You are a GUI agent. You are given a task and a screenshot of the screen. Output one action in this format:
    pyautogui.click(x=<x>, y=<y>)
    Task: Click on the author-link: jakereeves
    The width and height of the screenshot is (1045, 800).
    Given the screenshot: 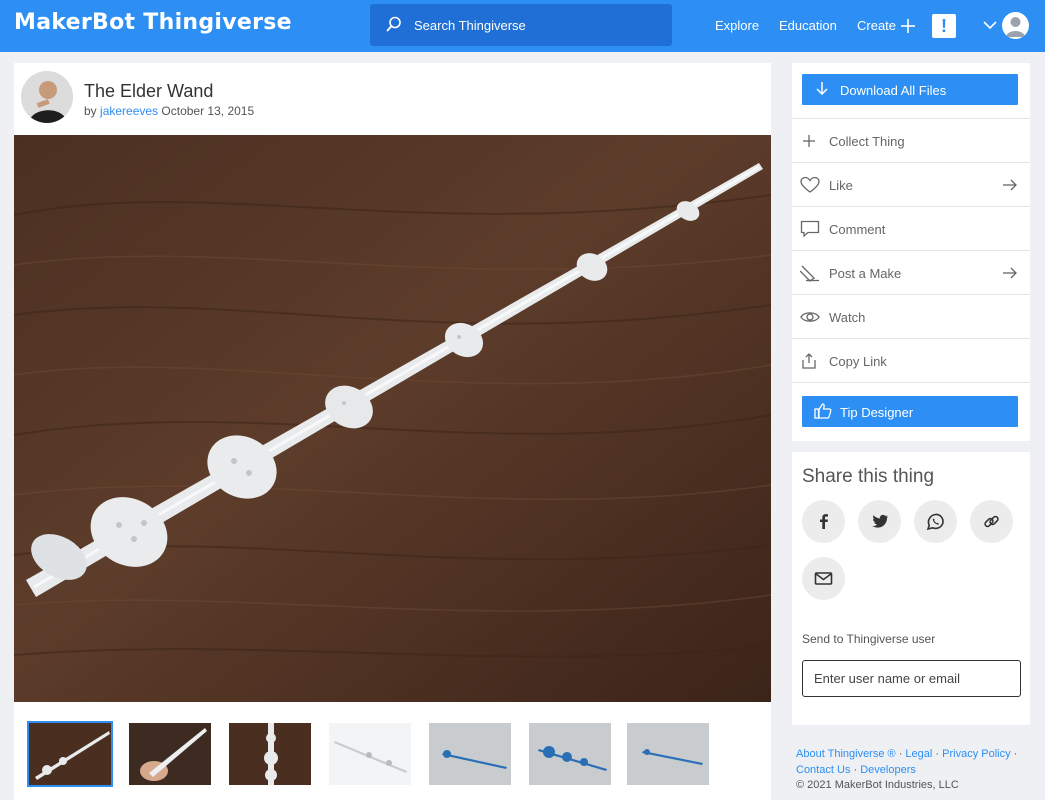 What is the action you would take?
    pyautogui.click(x=129, y=111)
    